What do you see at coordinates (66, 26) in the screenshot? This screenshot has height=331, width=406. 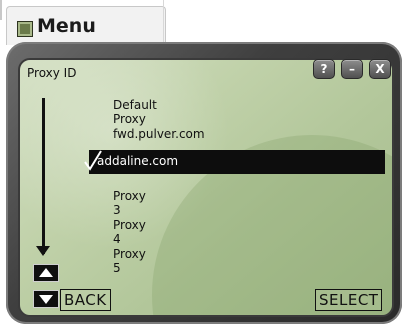 I see `window-title: Menu` at bounding box center [66, 26].